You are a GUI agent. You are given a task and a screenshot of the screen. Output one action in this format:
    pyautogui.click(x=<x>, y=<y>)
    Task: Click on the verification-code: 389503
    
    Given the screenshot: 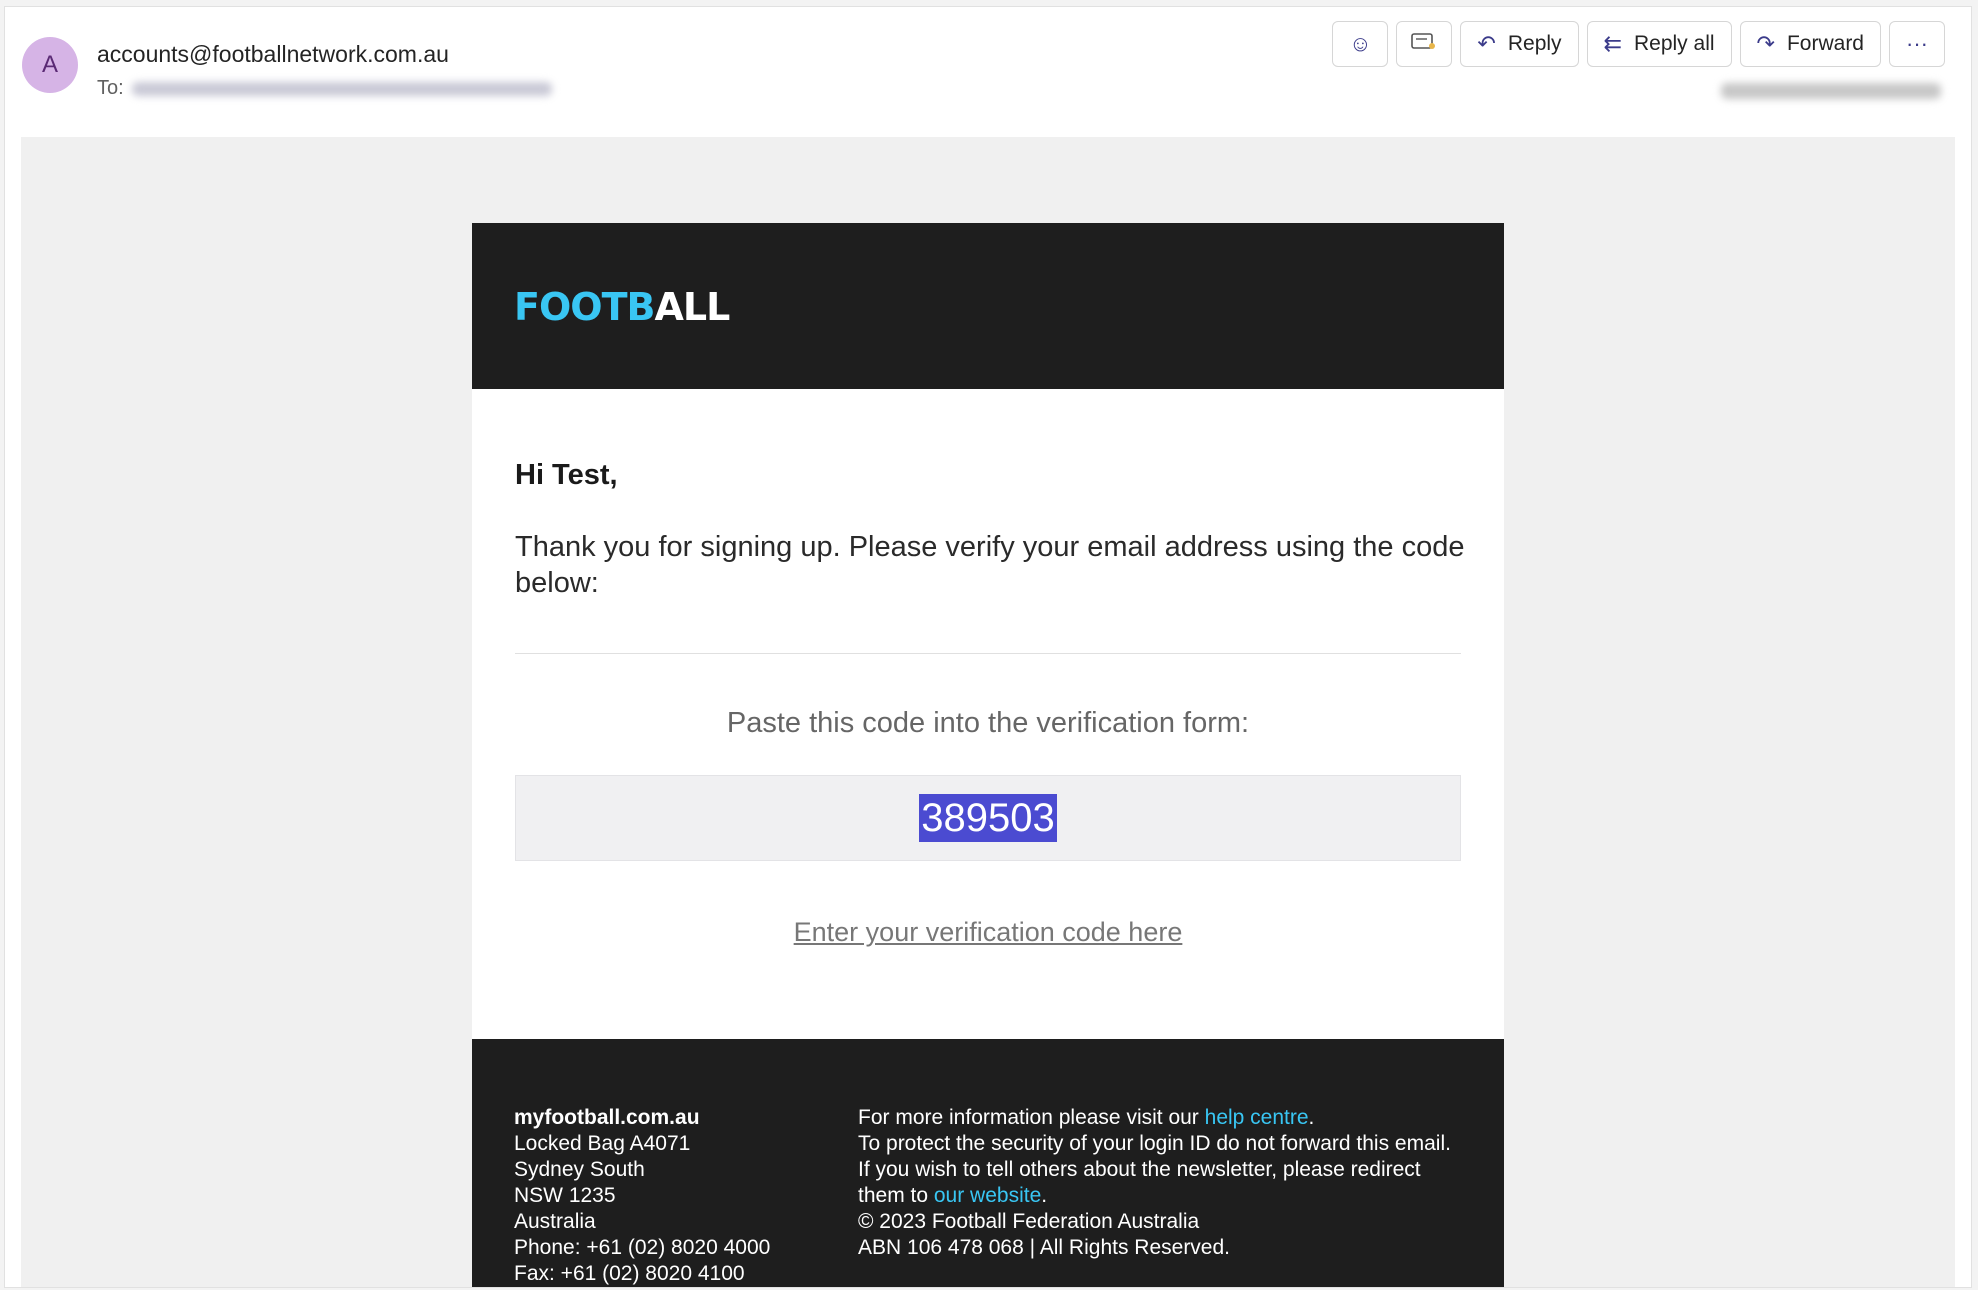 What is the action you would take?
    pyautogui.click(x=988, y=818)
    